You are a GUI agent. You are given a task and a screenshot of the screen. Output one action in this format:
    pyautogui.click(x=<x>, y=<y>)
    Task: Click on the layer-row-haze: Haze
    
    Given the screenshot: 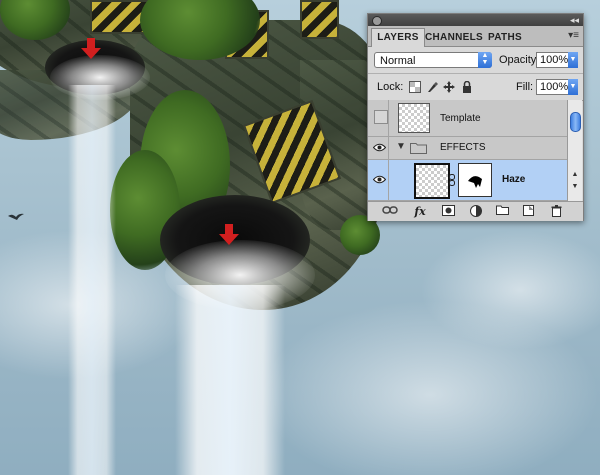 What is the action you would take?
    pyautogui.click(x=467, y=180)
    